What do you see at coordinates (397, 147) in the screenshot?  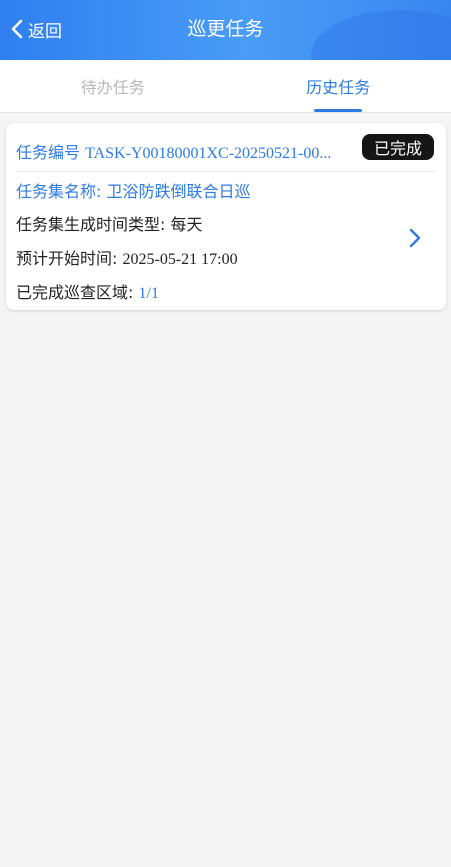 I see `status-badge: 已完成` at bounding box center [397, 147].